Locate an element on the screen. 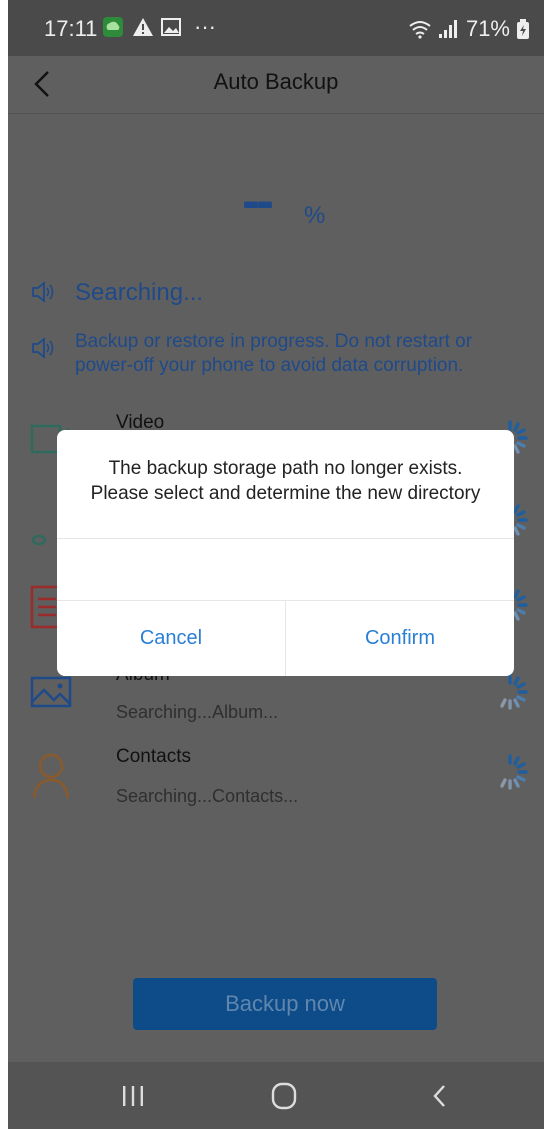  header-bar: Auto Backup is located at coordinates (276, 85).